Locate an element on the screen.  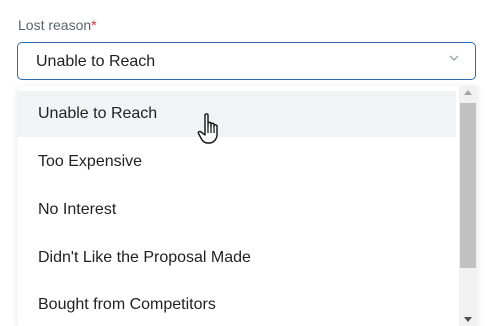
required-asterisk: * is located at coordinates (94, 25).